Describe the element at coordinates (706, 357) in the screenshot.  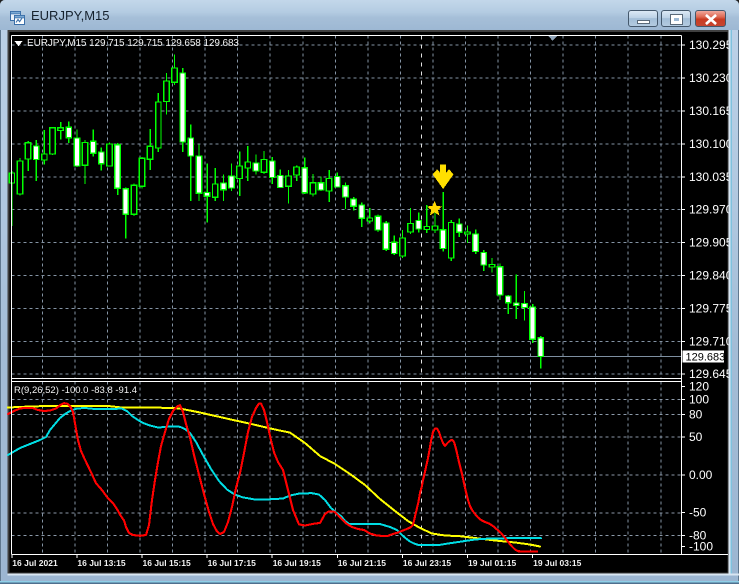
I see `svg-text: 129.683` at that location.